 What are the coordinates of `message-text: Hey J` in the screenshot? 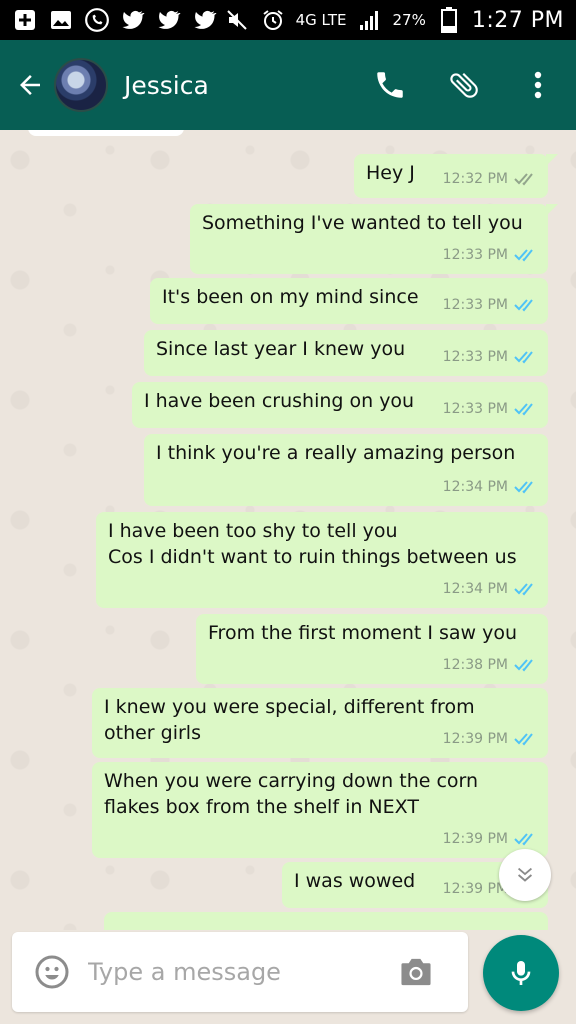 It's located at (390, 173).